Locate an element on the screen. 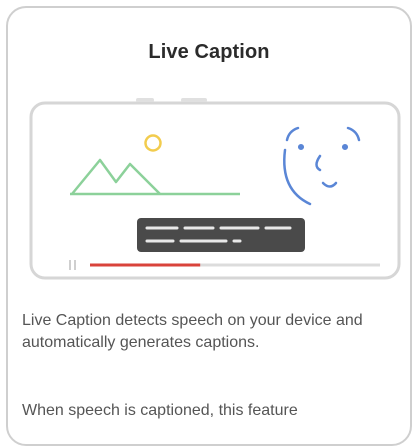 The height and width of the screenshot is (446, 415). phone-button-left is located at coordinates (145, 100).